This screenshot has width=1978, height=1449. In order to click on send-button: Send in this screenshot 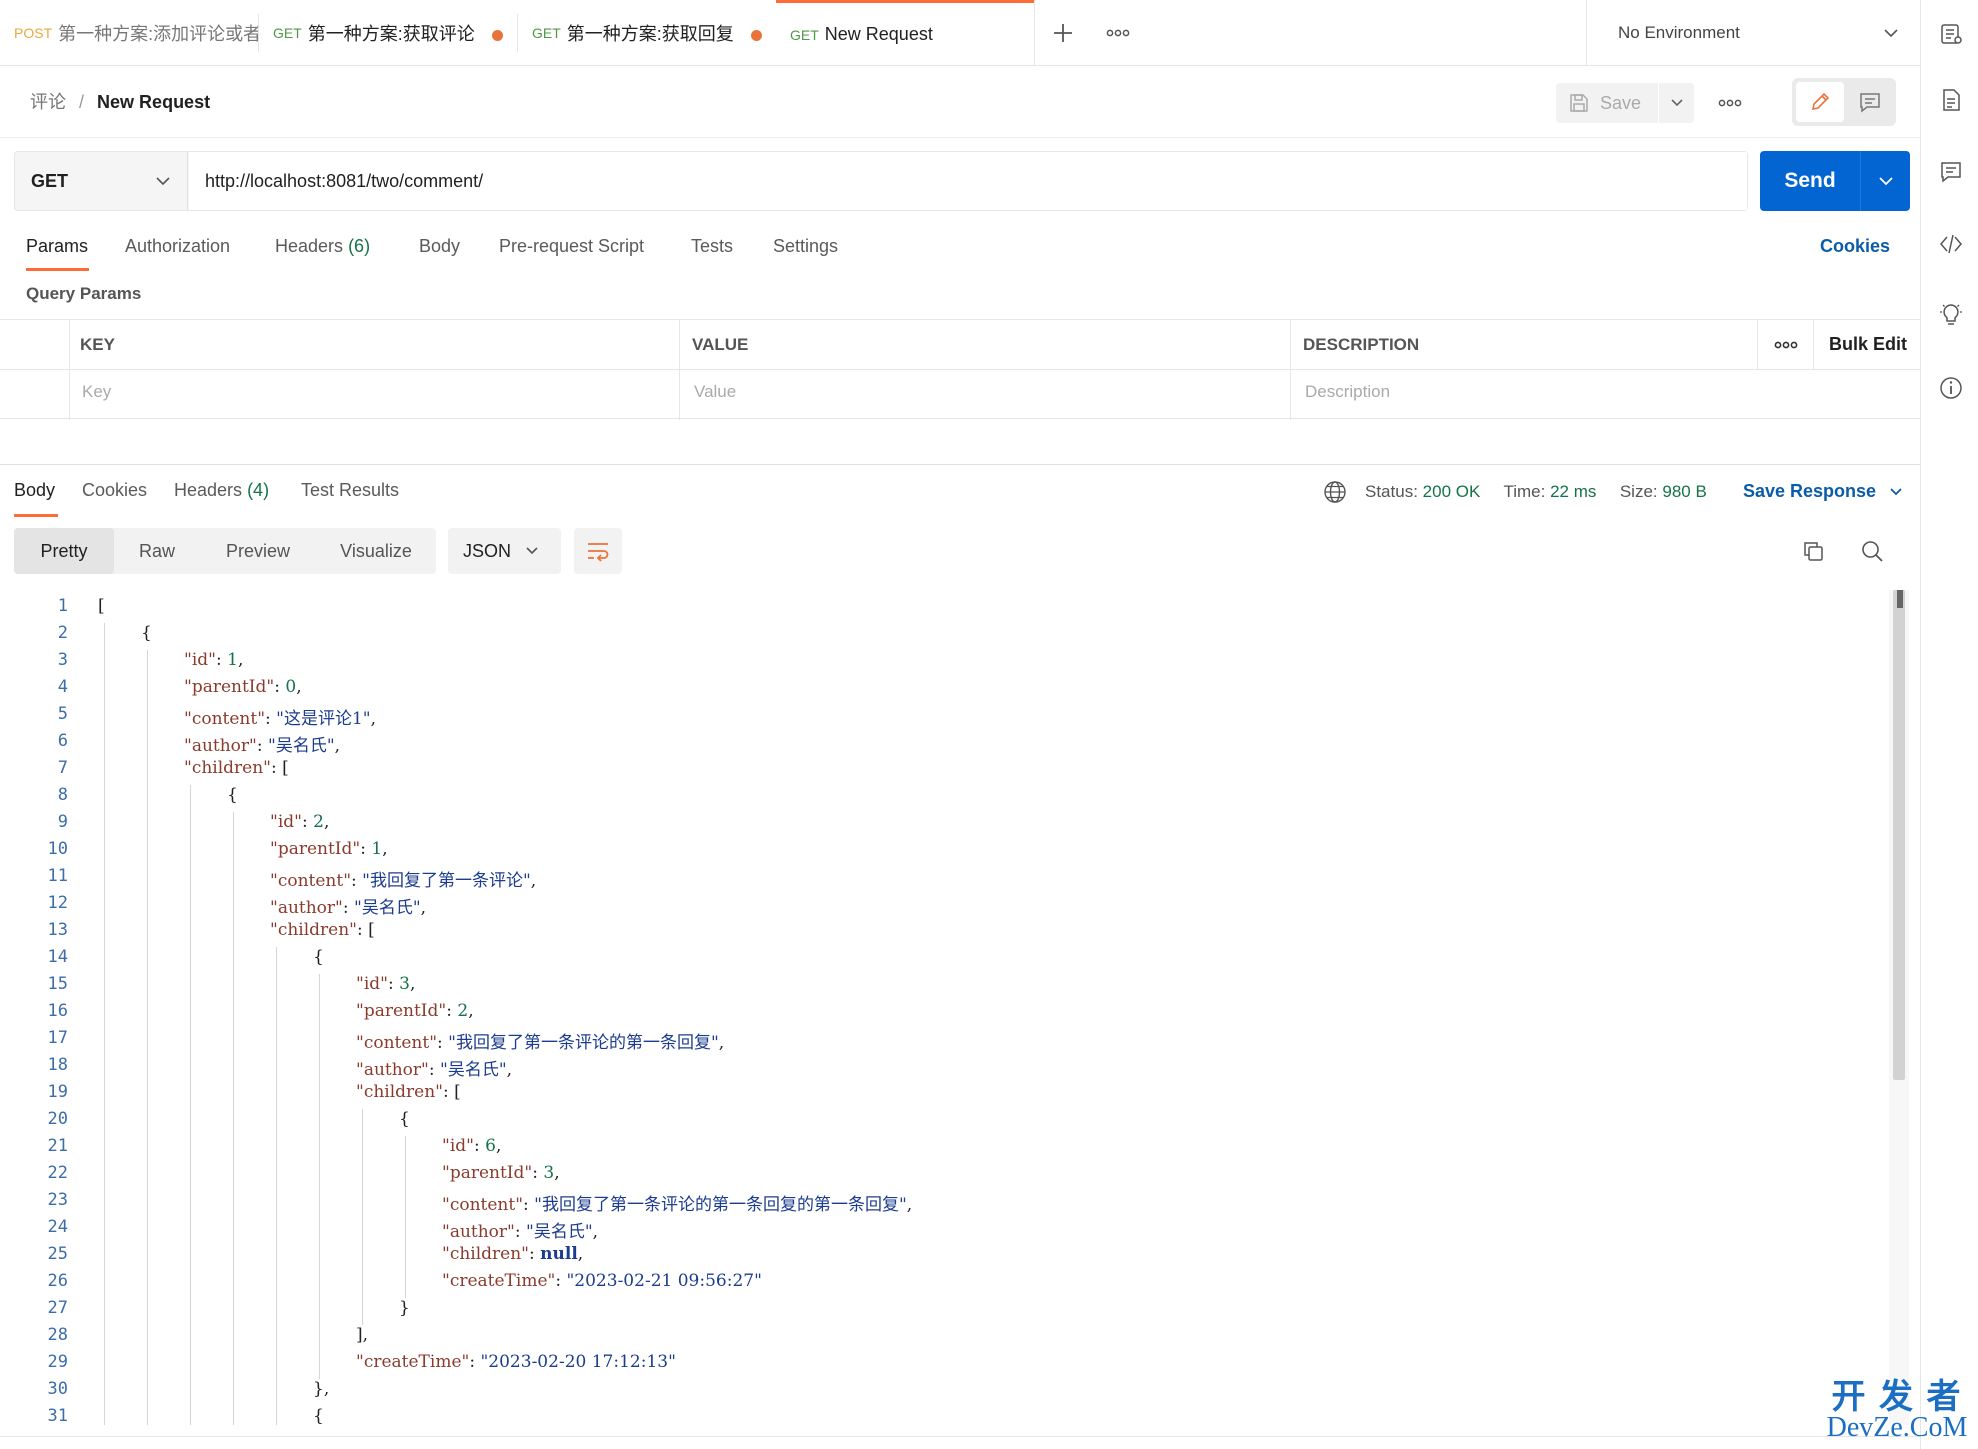, I will do `click(1810, 181)`.